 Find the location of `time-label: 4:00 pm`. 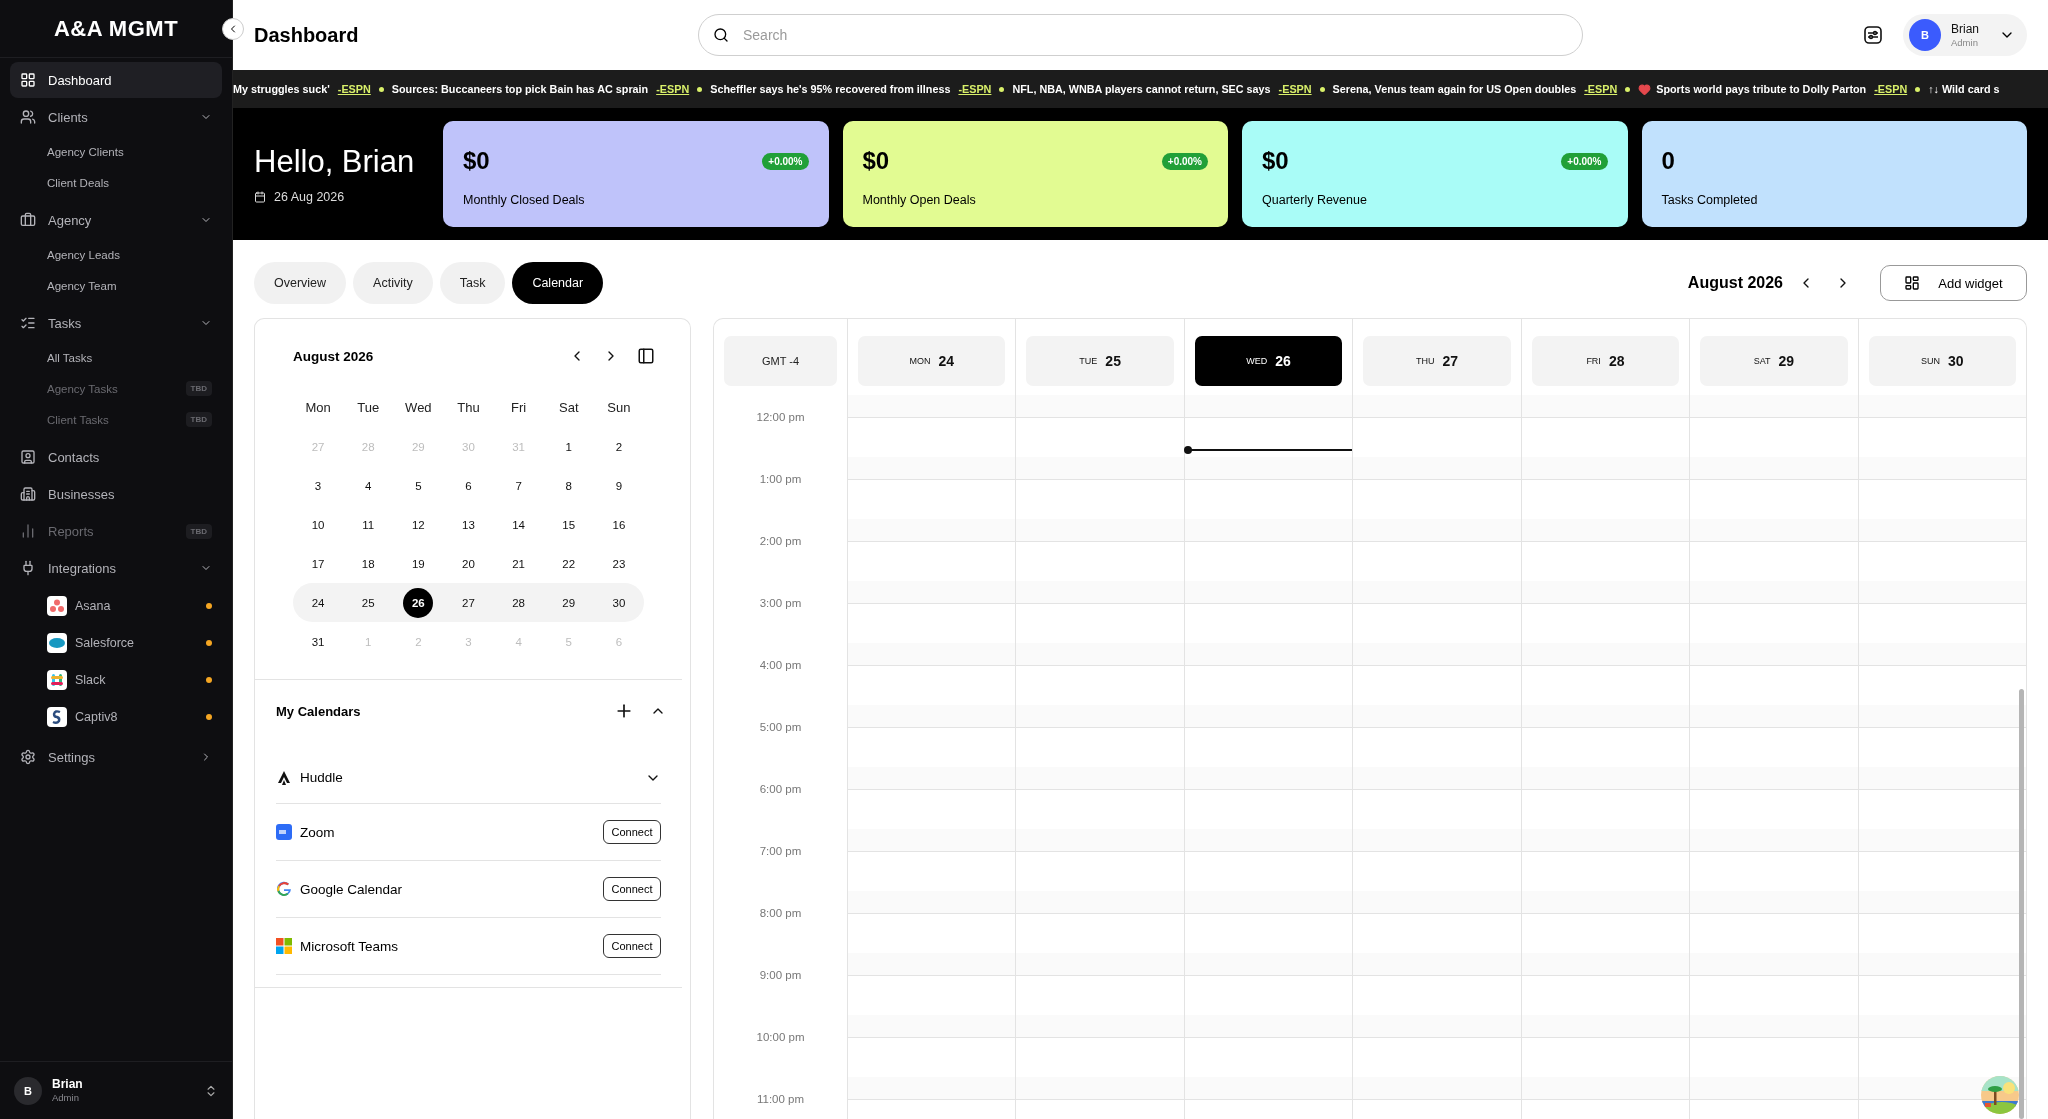

time-label: 4:00 pm is located at coordinates (780, 665).